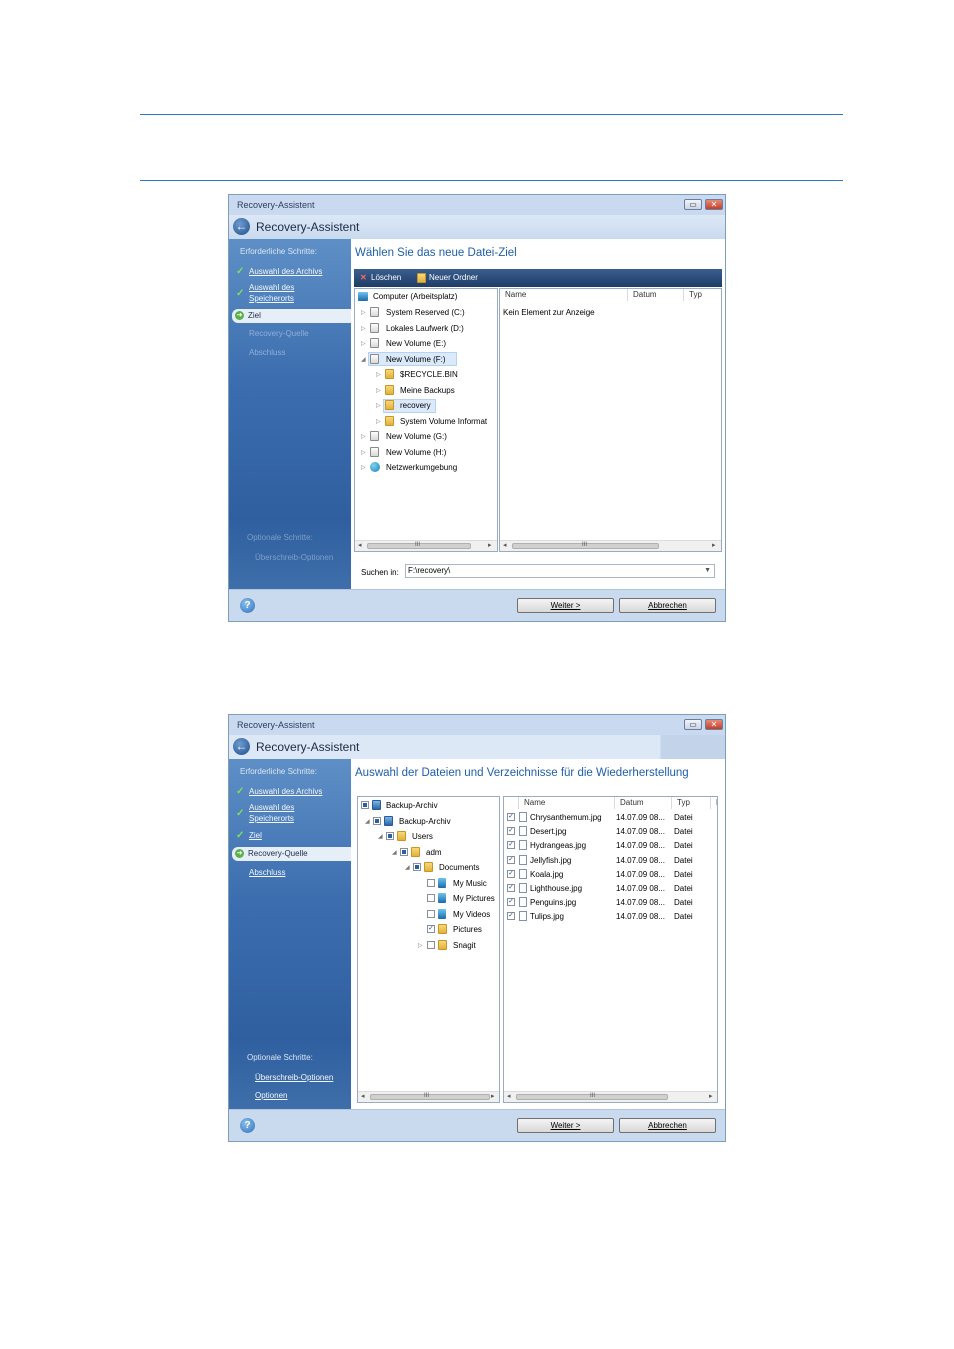  Describe the element at coordinates (294, 1077) in the screenshot. I see `step-overwrite-options: Überschreib-Optionen` at that location.